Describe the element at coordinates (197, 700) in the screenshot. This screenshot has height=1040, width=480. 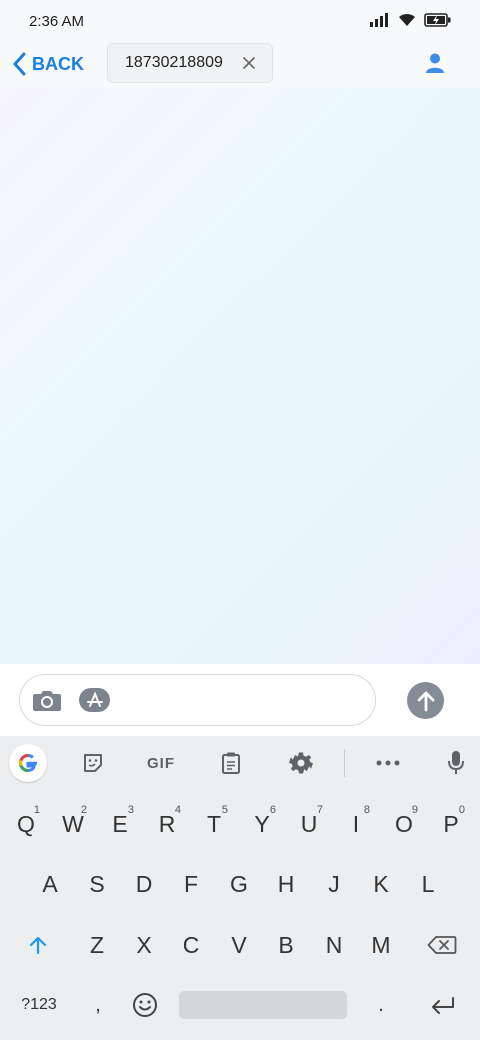
I see `message-input` at that location.